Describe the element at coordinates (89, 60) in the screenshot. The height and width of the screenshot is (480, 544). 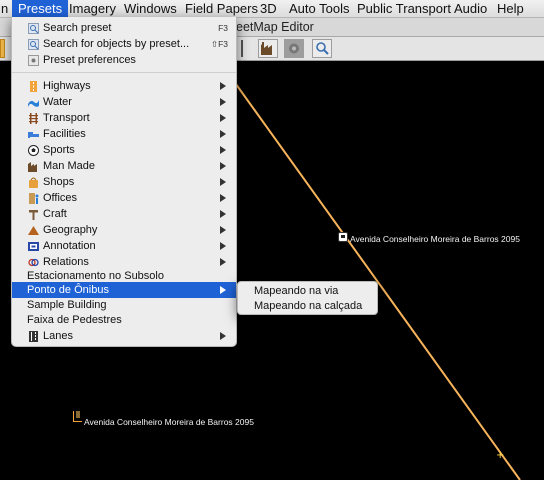
I see `menu-item-label: Preset preferences` at that location.